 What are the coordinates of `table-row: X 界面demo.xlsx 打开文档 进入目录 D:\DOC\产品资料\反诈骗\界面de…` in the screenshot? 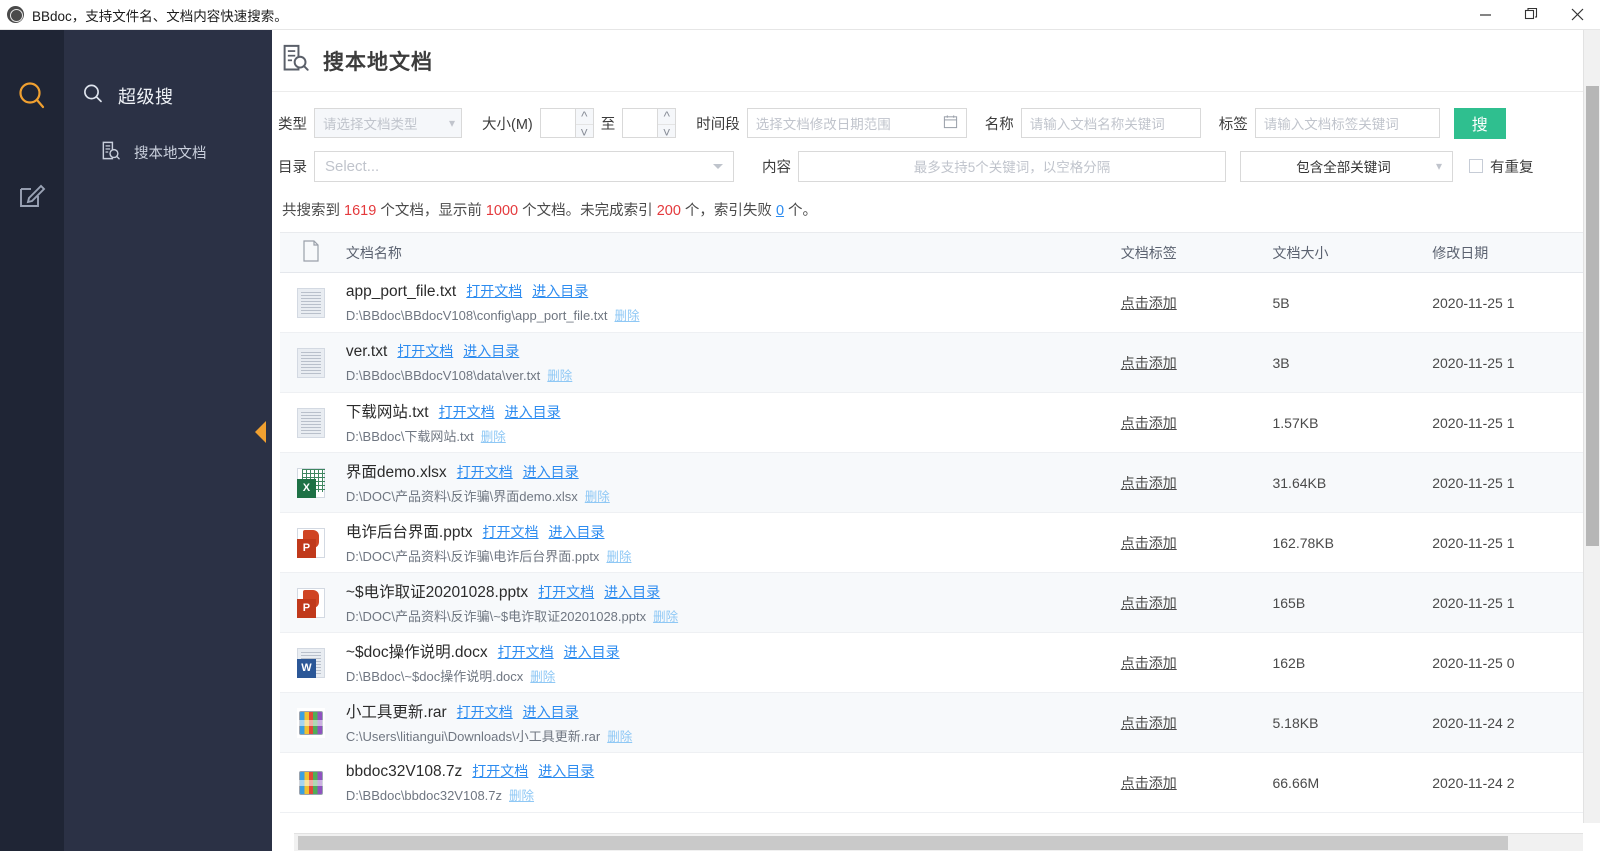 It's located at (936, 483).